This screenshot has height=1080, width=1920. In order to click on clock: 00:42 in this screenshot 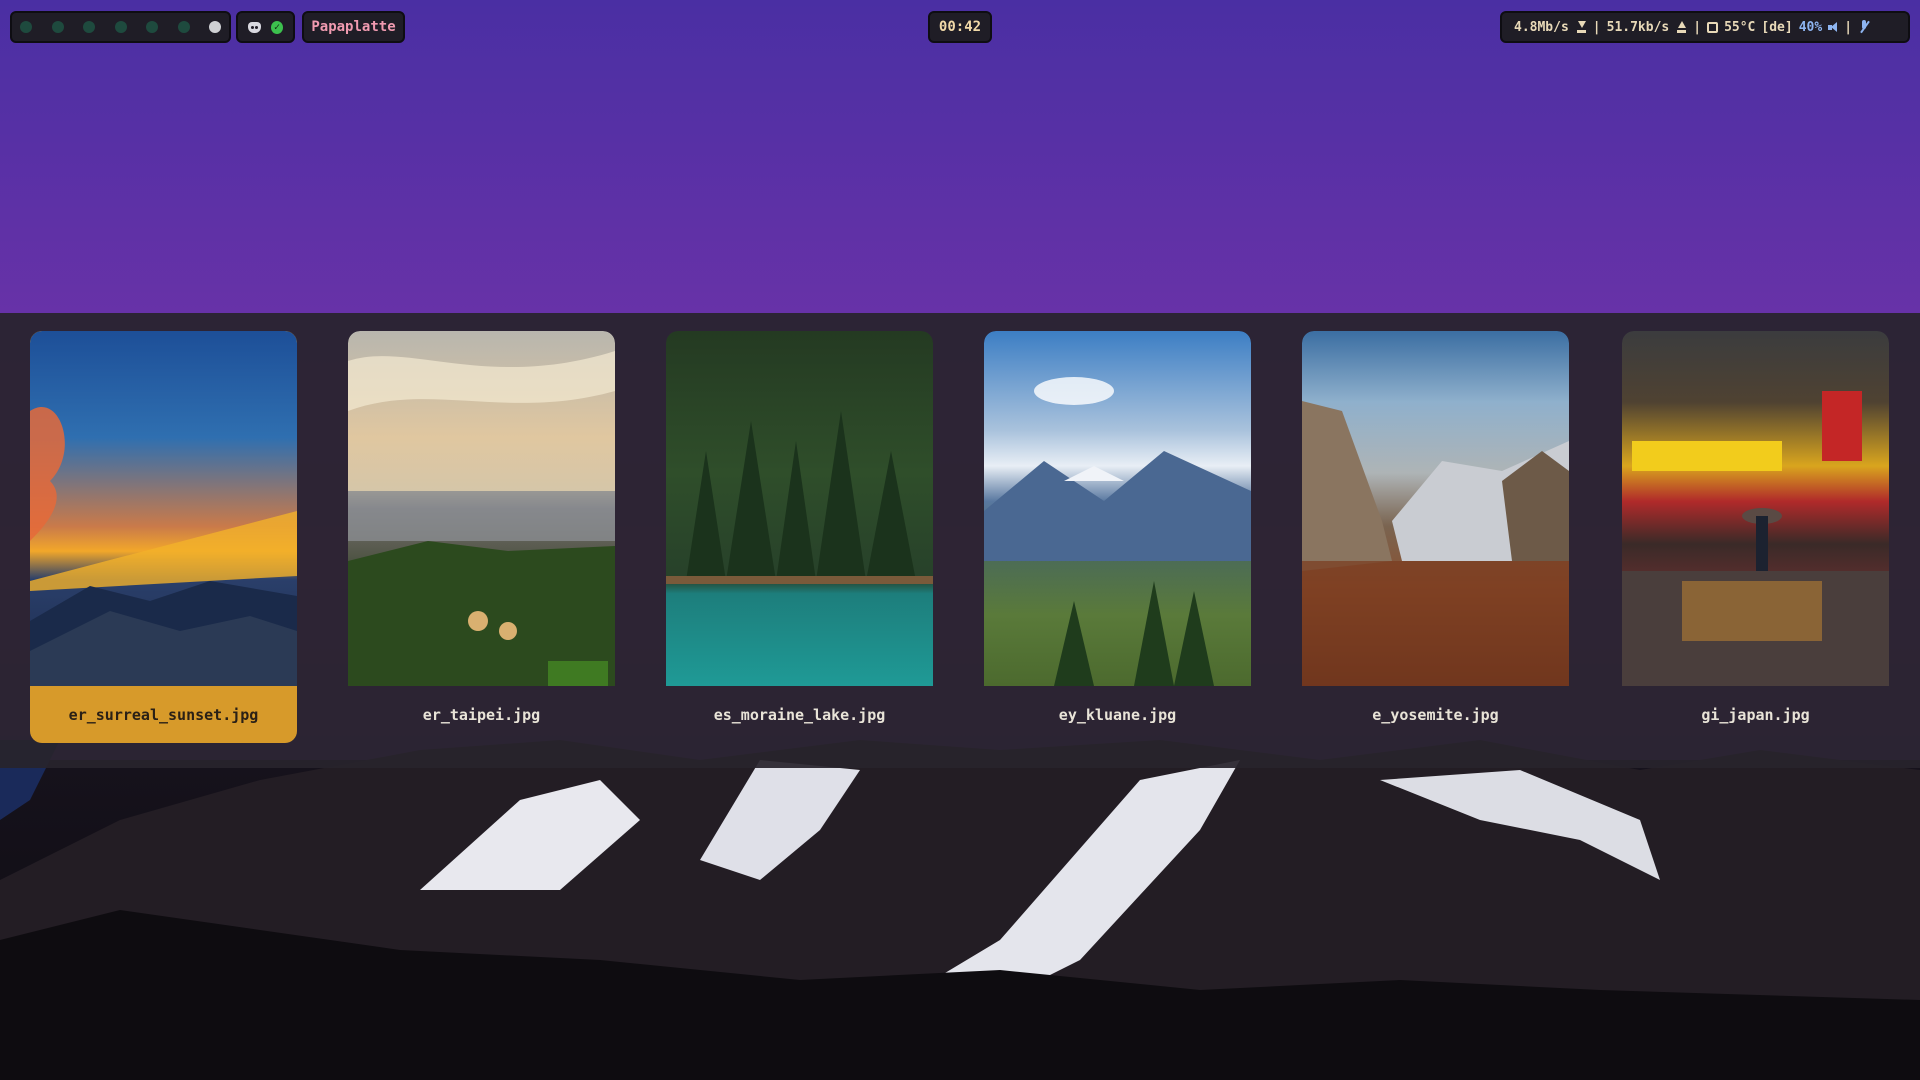, I will do `click(960, 27)`.